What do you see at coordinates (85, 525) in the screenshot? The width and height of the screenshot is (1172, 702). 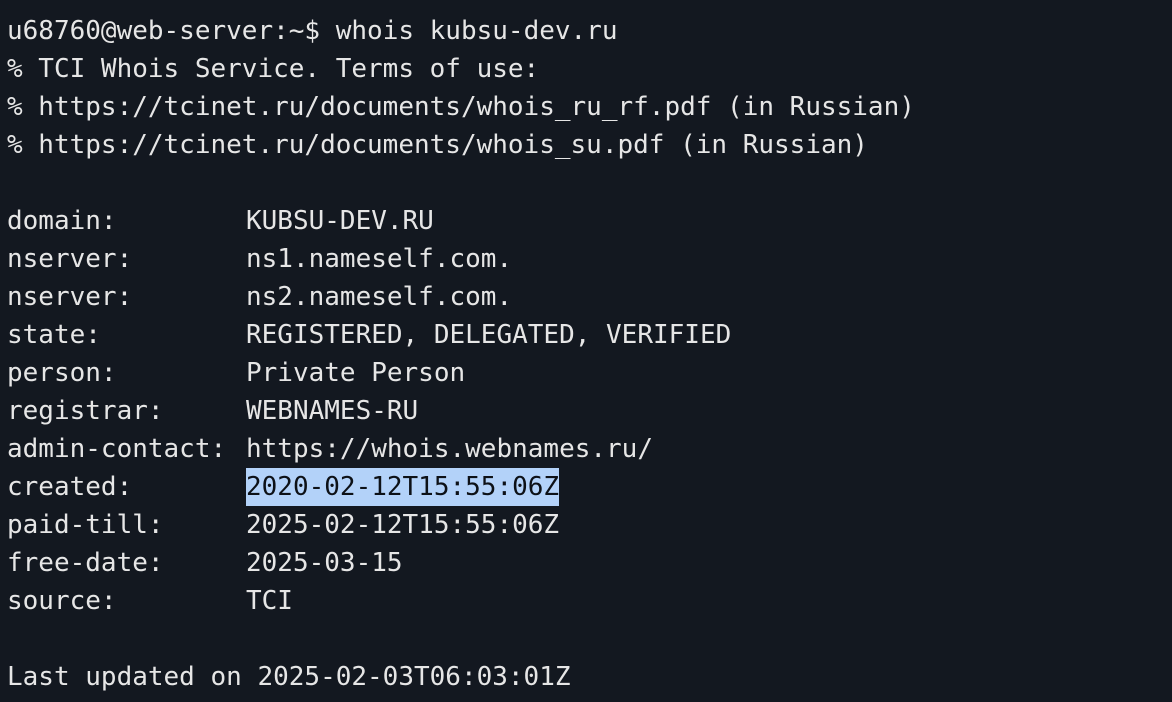 I see `record-key: paid-till:` at bounding box center [85, 525].